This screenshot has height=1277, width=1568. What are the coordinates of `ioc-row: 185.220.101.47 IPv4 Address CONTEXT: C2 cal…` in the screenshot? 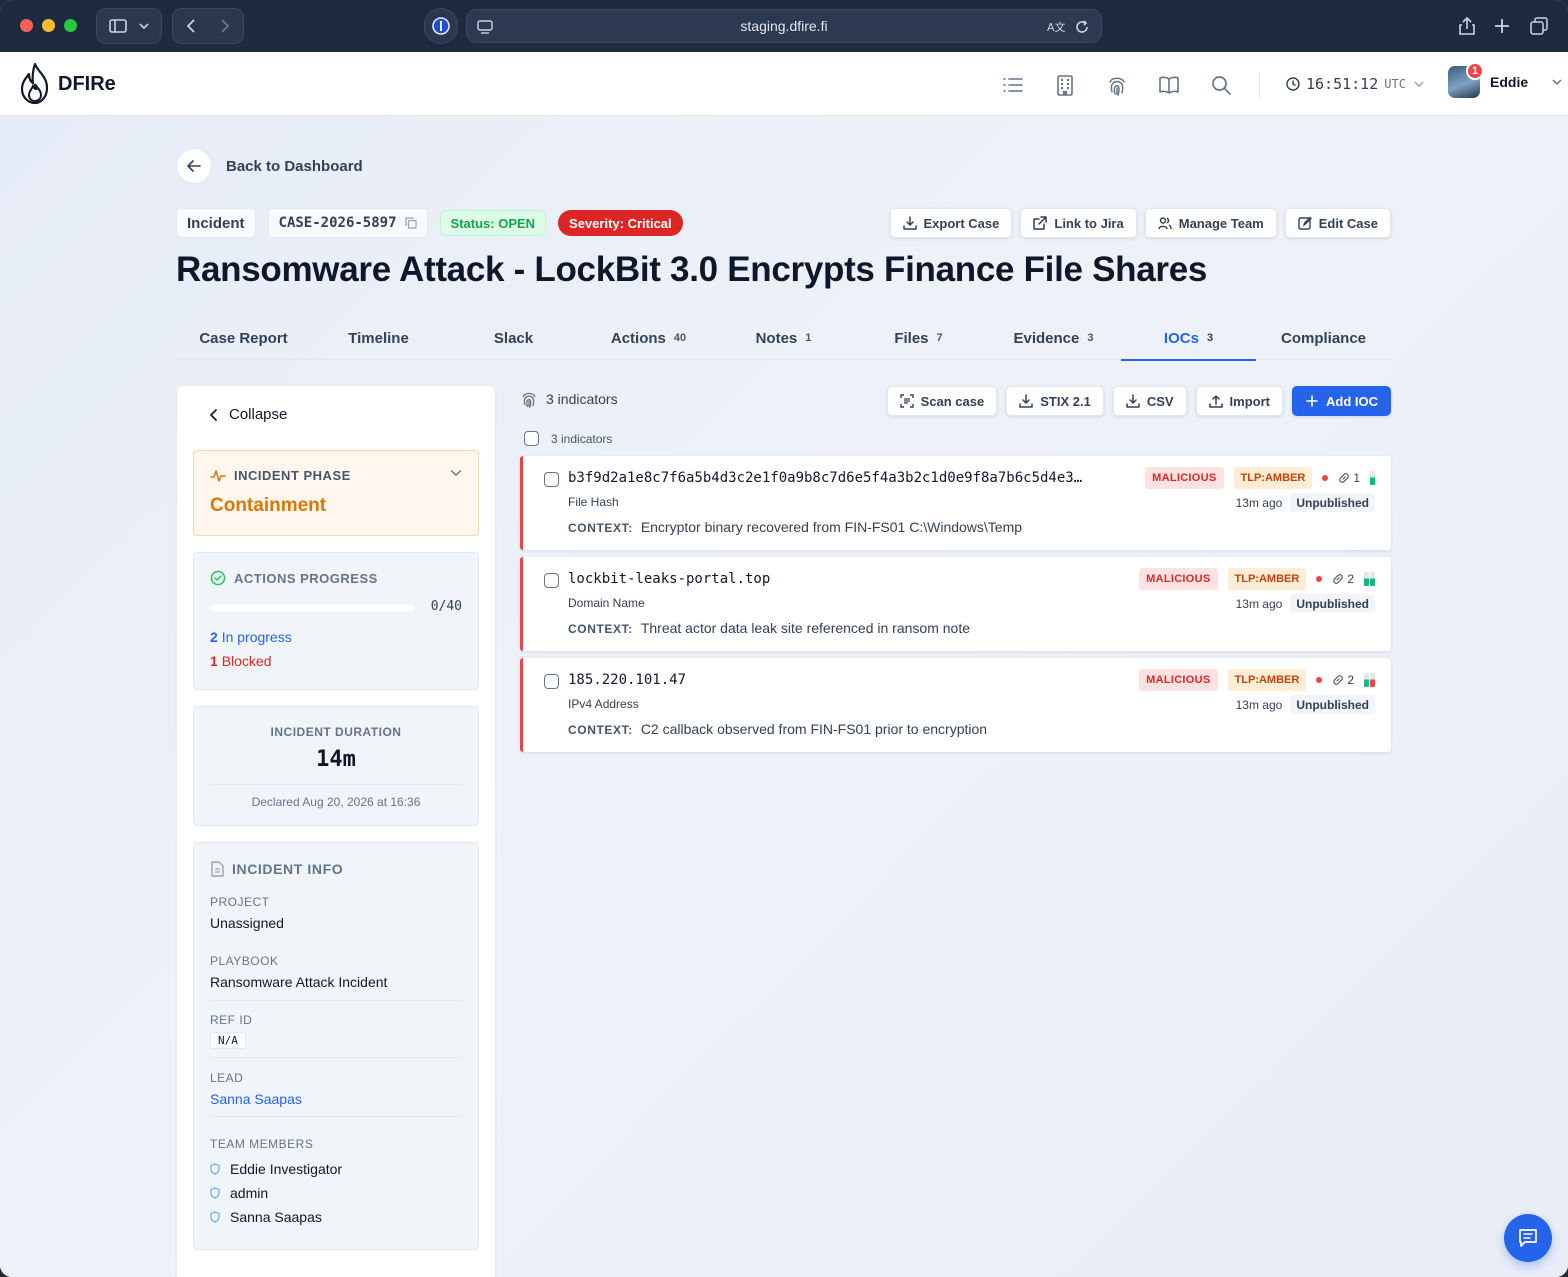 It's located at (955, 705).